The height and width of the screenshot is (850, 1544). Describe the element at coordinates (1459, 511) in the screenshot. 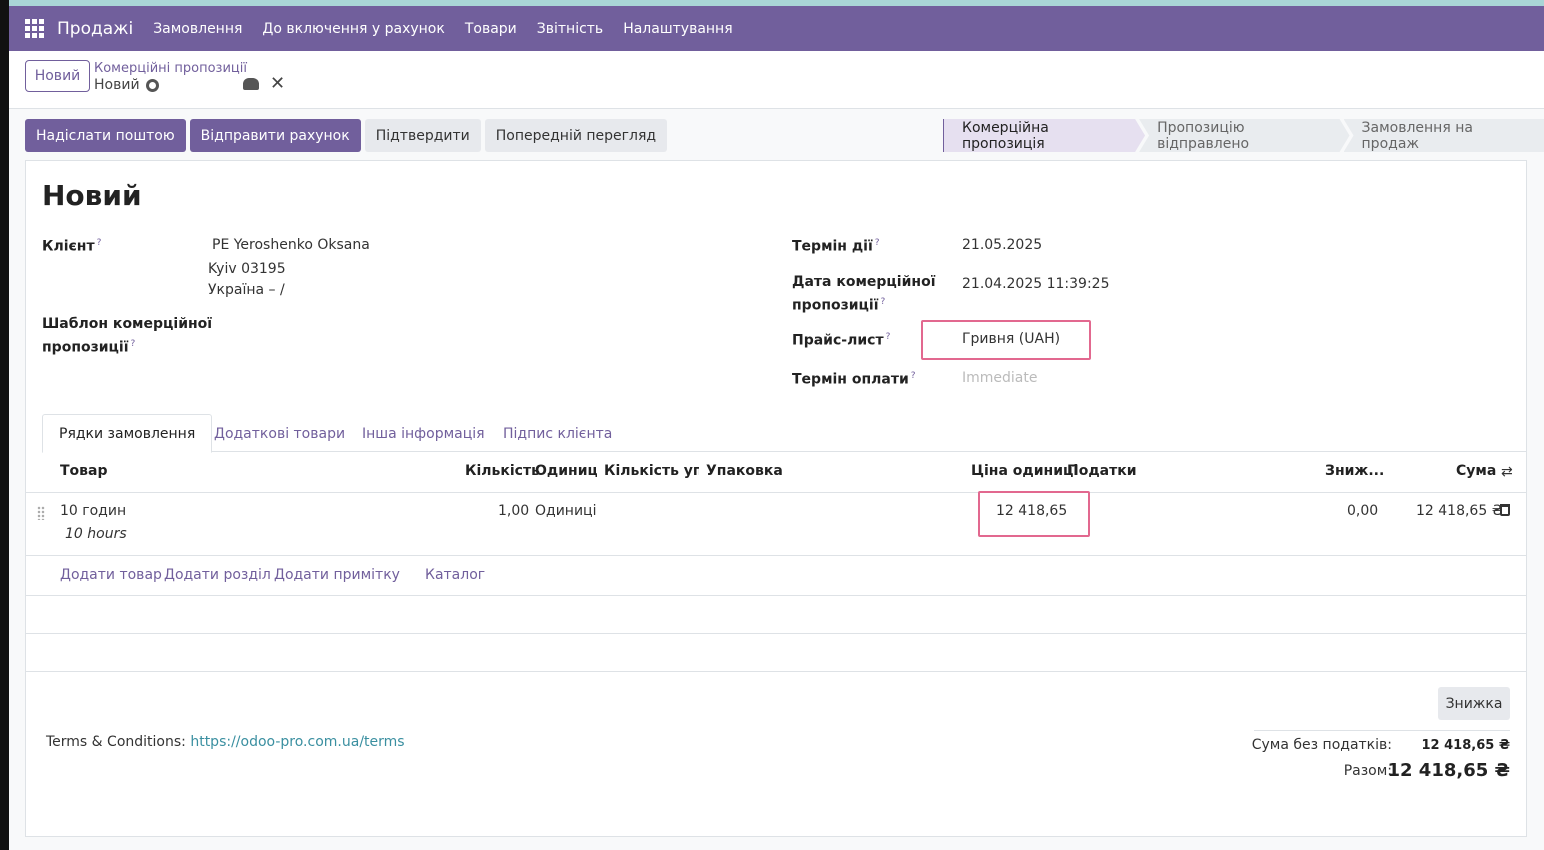

I see `row-amount: 12 418,65 ₴` at that location.